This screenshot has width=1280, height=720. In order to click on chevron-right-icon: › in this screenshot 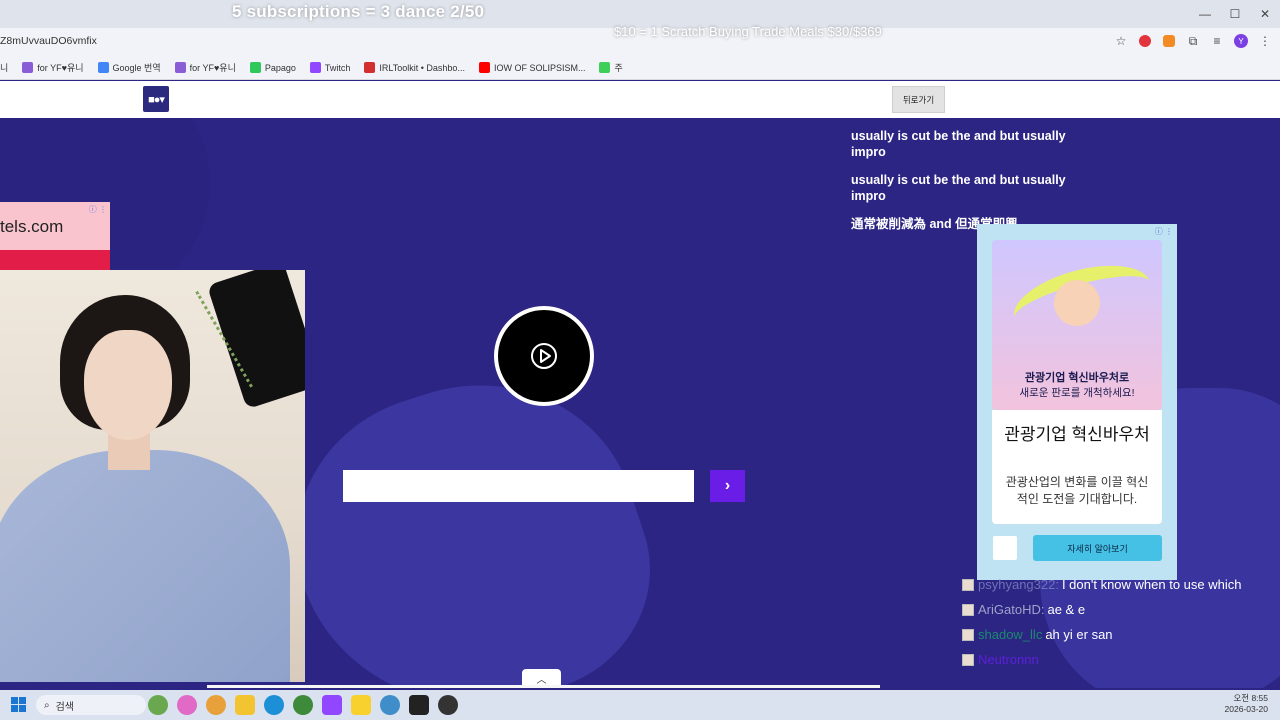, I will do `click(727, 485)`.